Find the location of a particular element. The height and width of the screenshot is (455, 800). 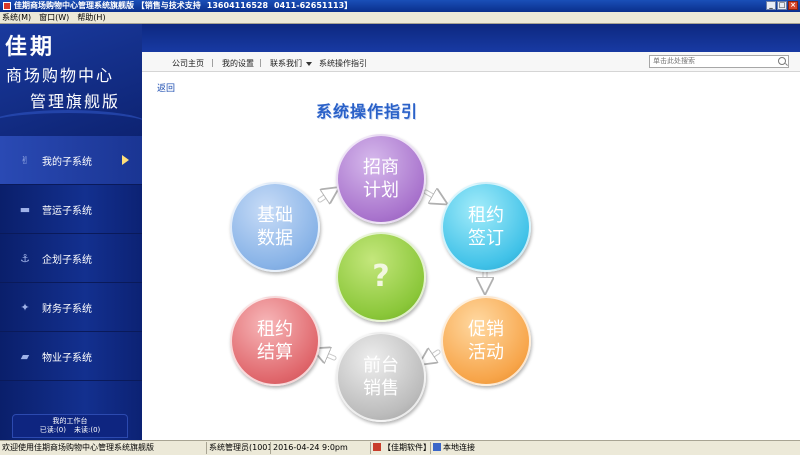

sidebar-item-finance: ✦ 财务子系统 is located at coordinates (71, 307).